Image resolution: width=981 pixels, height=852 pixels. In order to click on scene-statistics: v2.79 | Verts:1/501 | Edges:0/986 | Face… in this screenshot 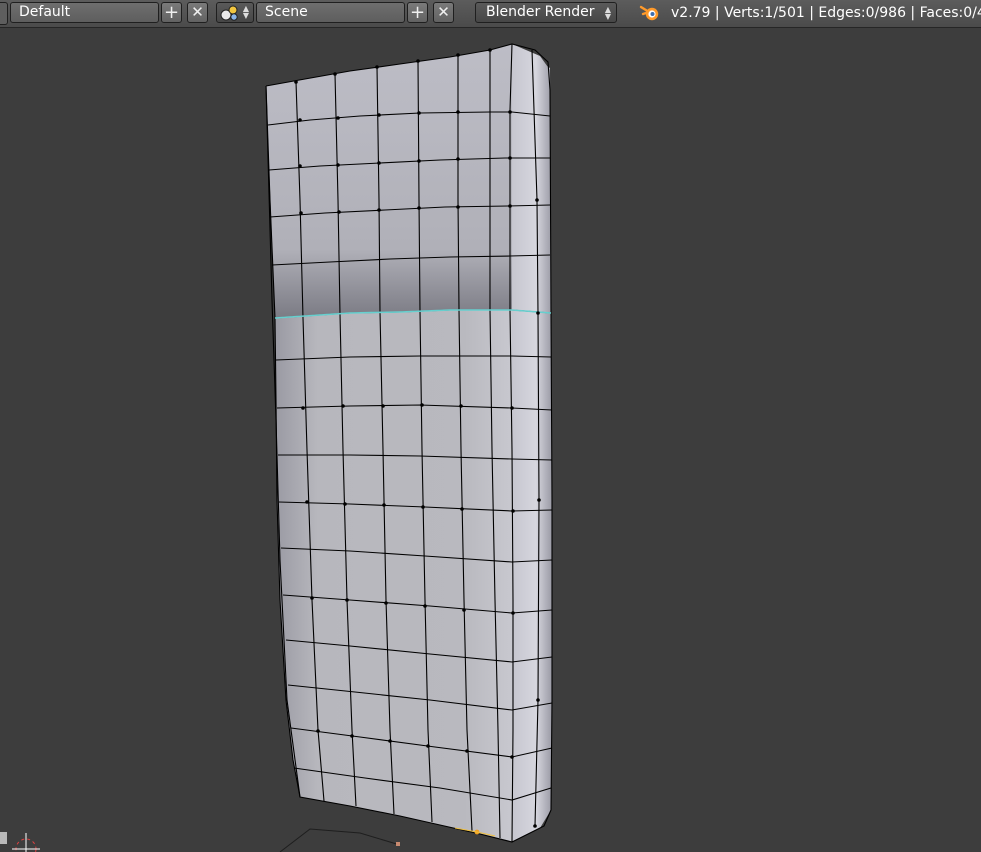, I will do `click(826, 13)`.